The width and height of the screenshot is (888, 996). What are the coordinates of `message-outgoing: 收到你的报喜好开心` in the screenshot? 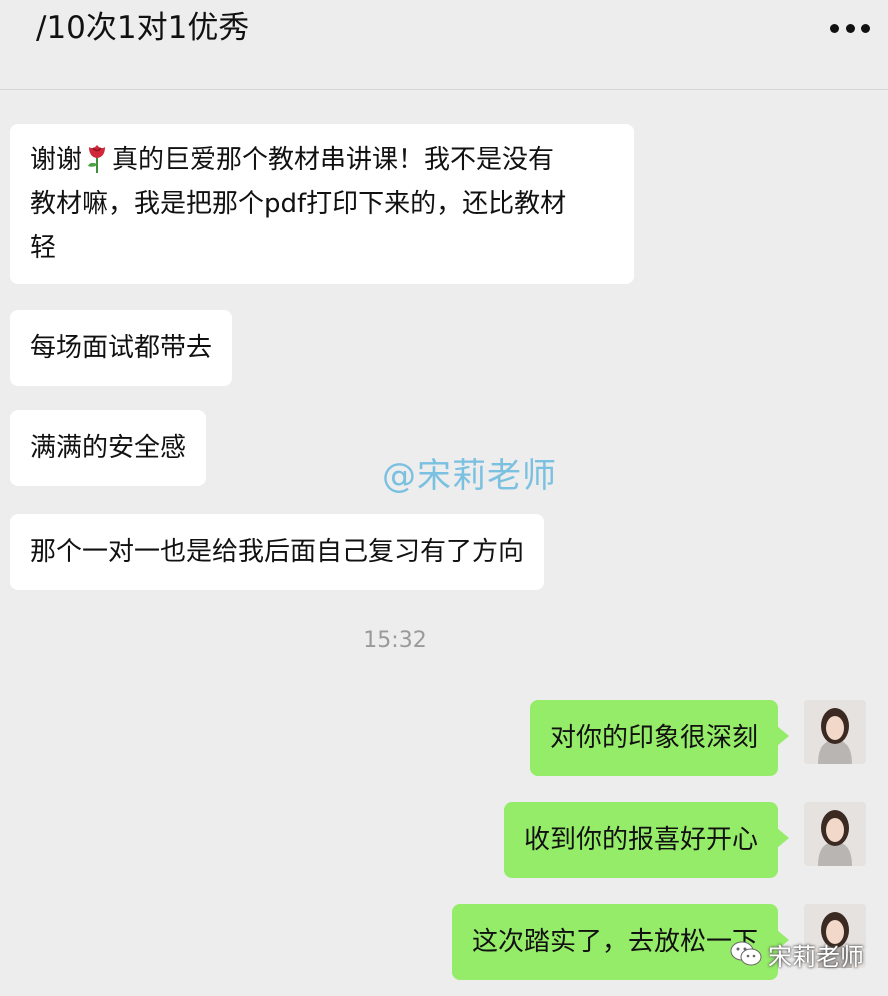 It's located at (646, 840).